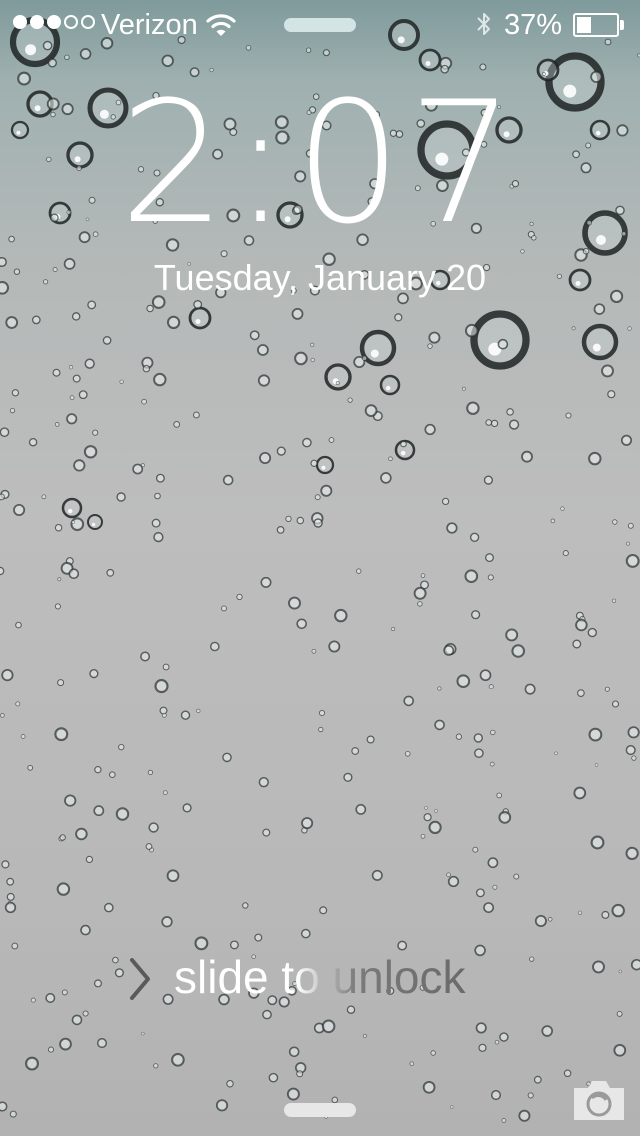 The image size is (640, 1136). I want to click on battery-percentage: 37%, so click(533, 25).